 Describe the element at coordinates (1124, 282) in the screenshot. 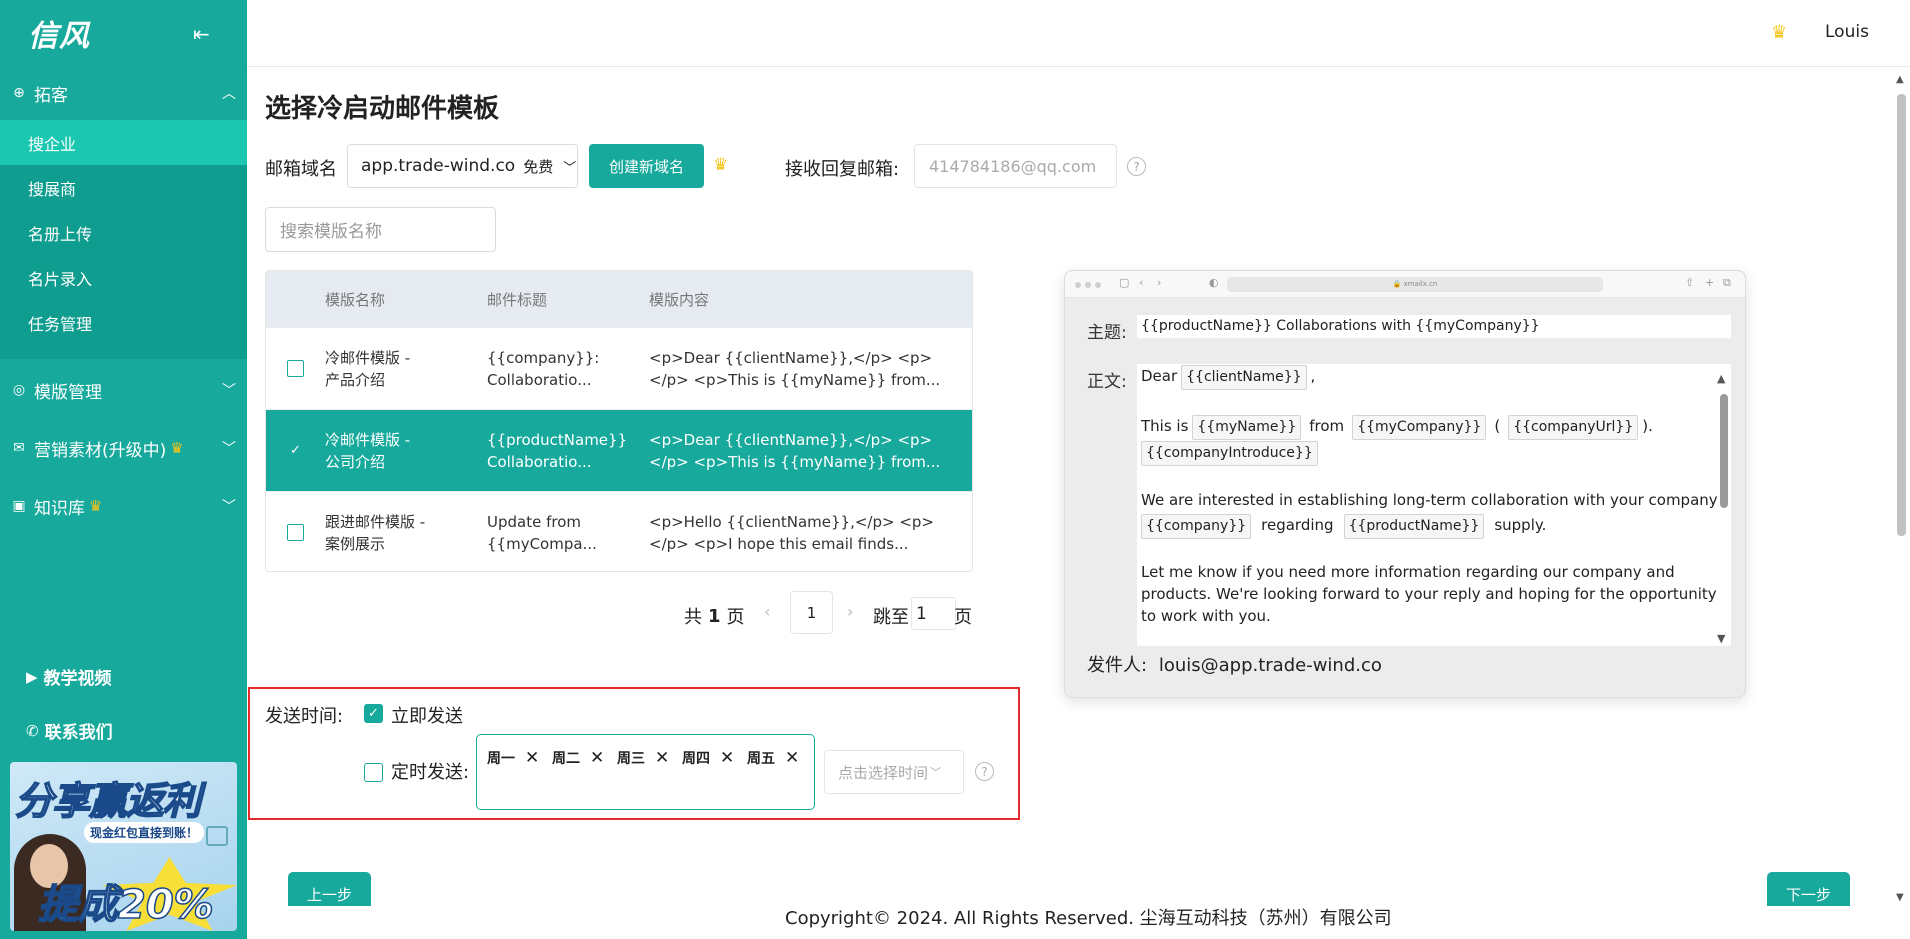

I see `sidebar-icon: ▢` at that location.